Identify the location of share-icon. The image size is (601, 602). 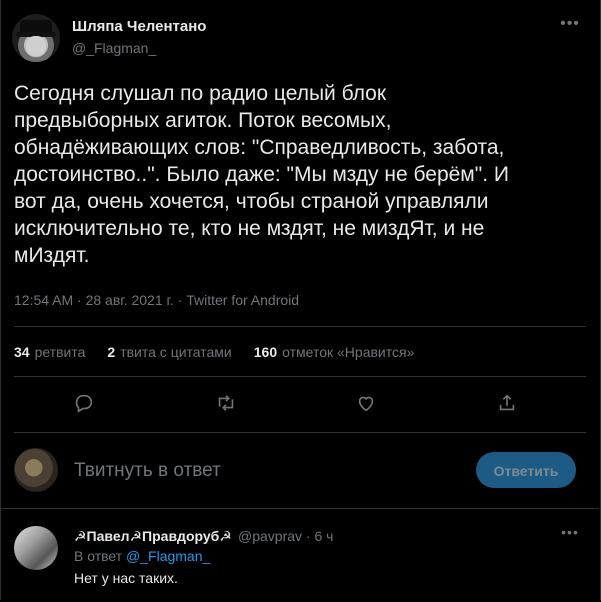
(508, 404).